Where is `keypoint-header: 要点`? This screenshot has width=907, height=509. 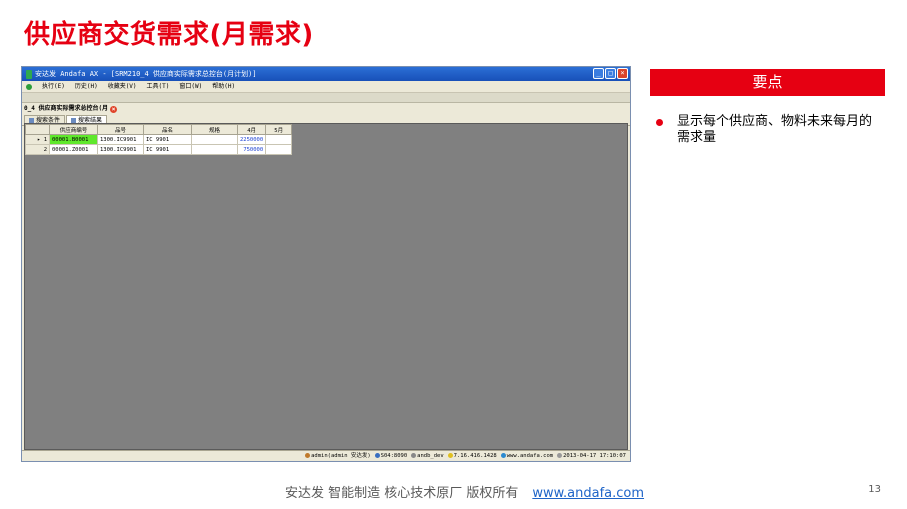
keypoint-header: 要点 is located at coordinates (767, 82).